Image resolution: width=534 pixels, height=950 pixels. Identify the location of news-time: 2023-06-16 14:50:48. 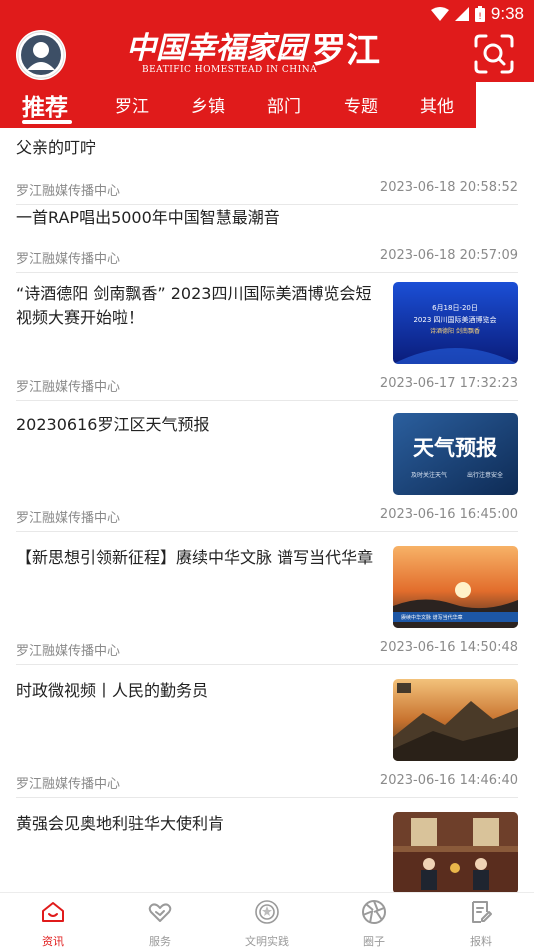
(448, 647).